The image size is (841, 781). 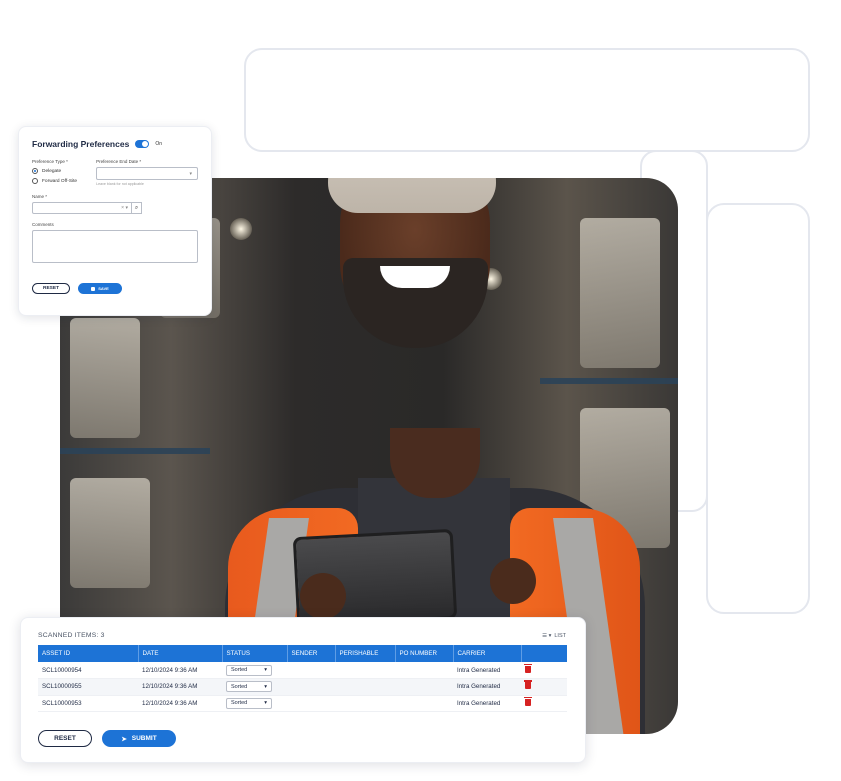 I want to click on list-view-toggle: ☰ ▾ LIST, so click(x=554, y=636).